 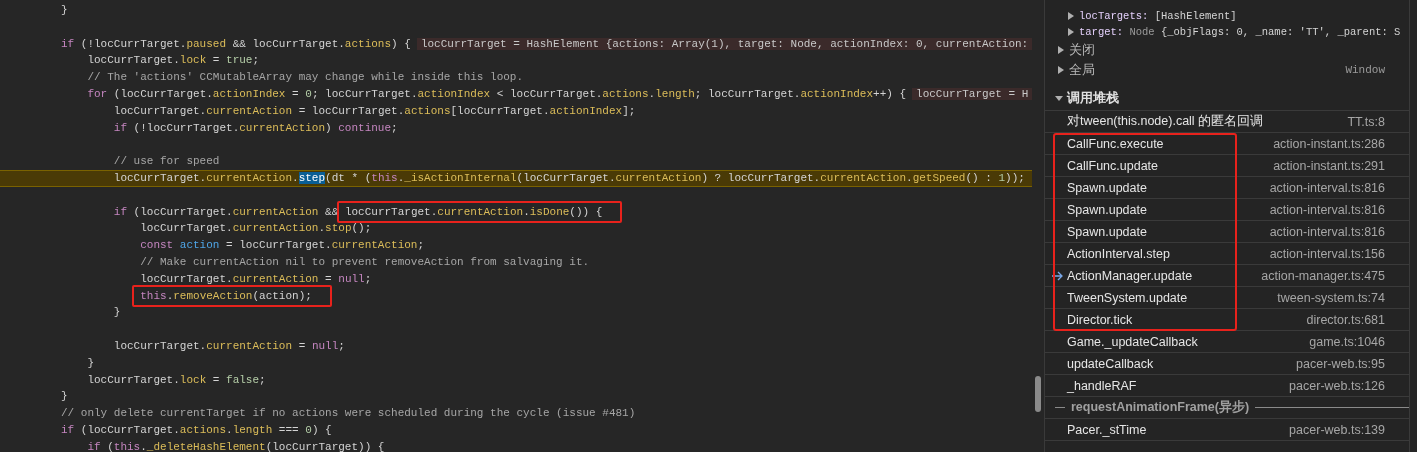 What do you see at coordinates (1227, 298) in the screenshot?
I see `call-stack-frame: TweenSystem.update tween-system.ts:74` at bounding box center [1227, 298].